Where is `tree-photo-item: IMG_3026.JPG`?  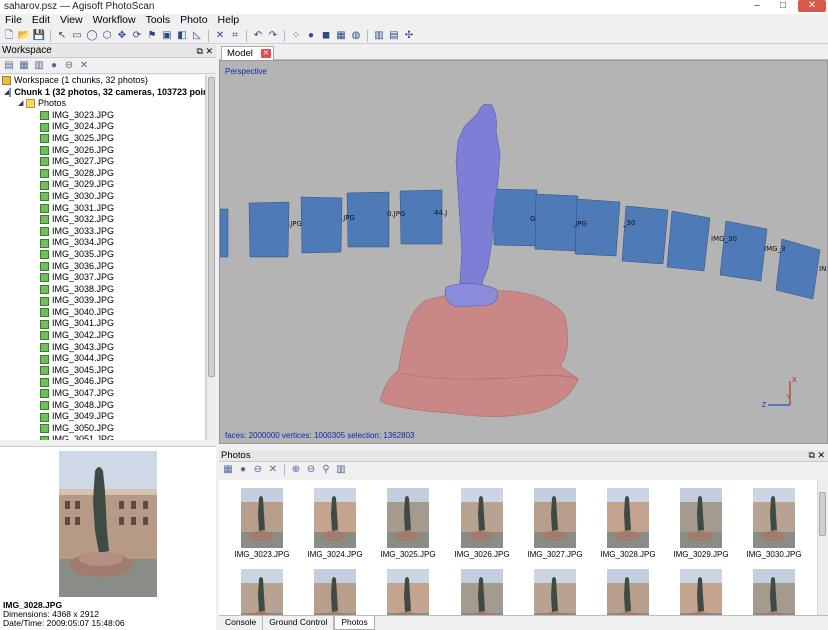 tree-photo-item: IMG_3026.JPG is located at coordinates (102, 151).